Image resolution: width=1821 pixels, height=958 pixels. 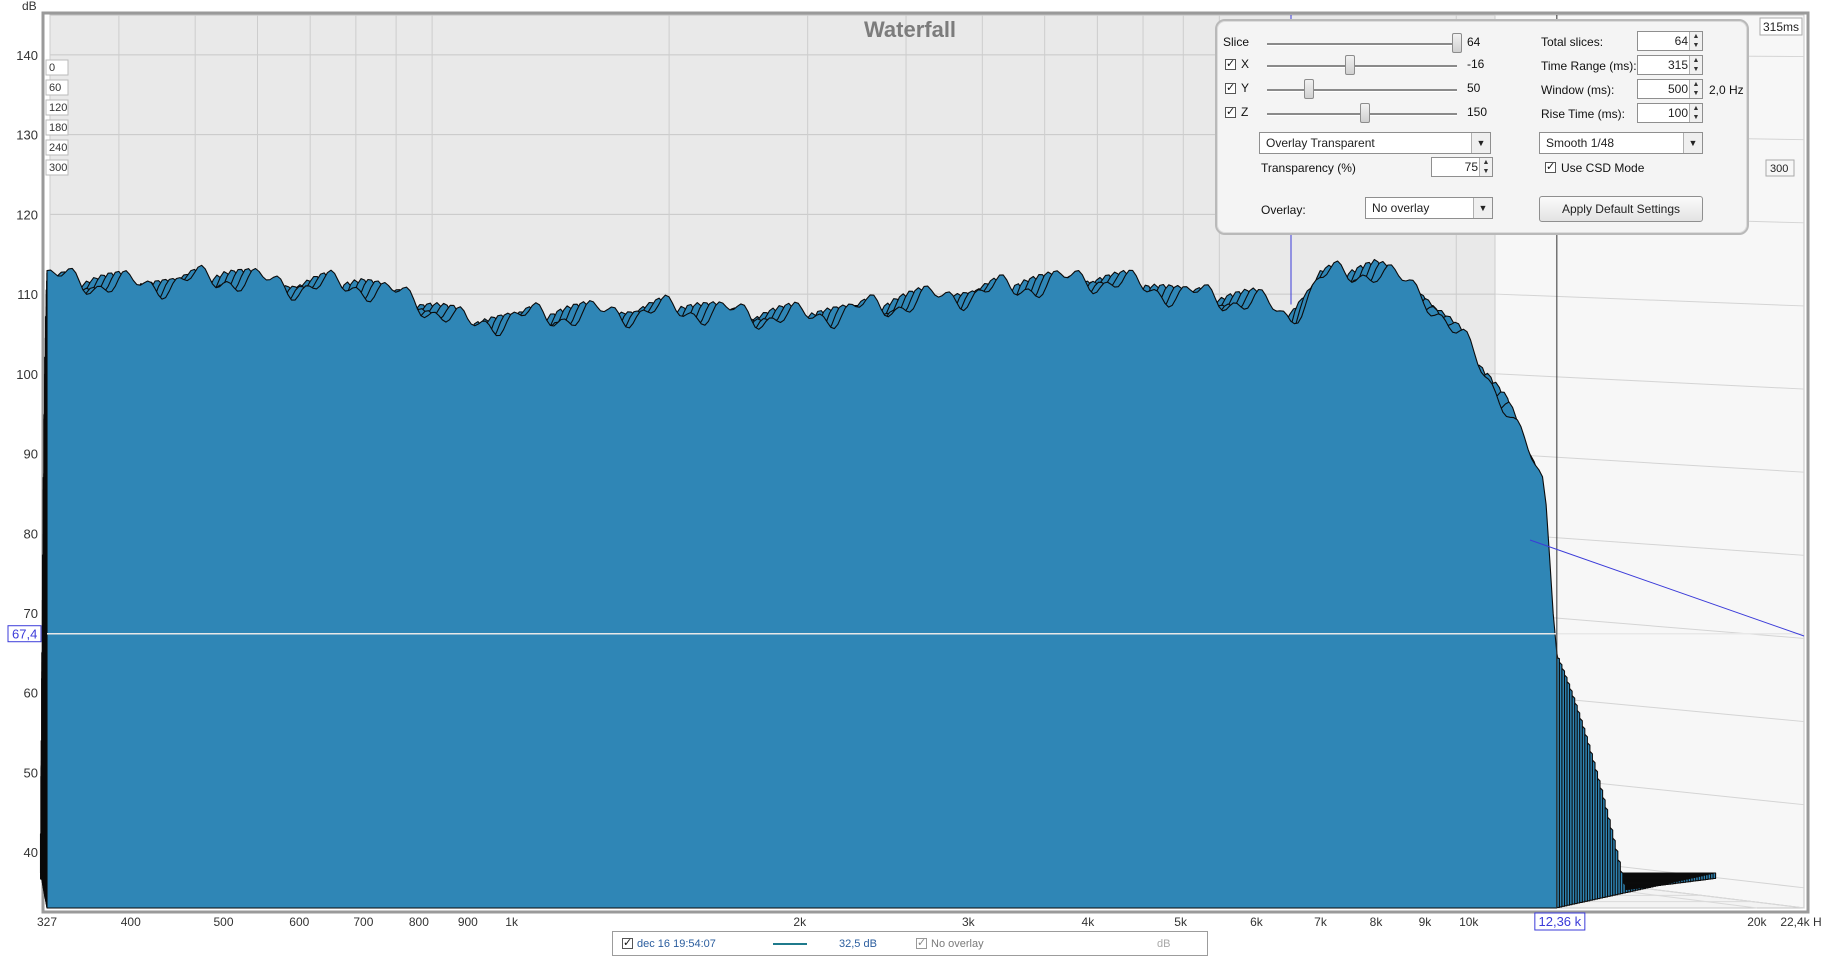 What do you see at coordinates (910, 29) in the screenshot?
I see `chart-title: Waterfall` at bounding box center [910, 29].